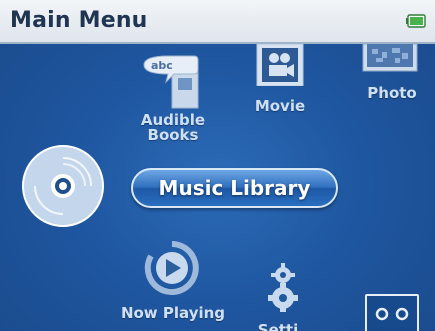 The image size is (435, 331). I want to click on title-bar: Main Menu, so click(217, 22).